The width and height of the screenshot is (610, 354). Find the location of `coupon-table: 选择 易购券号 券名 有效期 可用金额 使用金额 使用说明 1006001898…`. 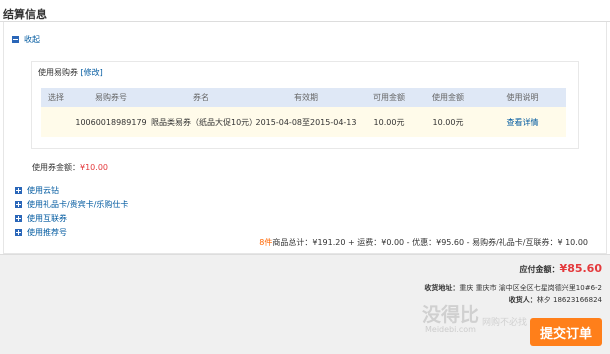

coupon-table: 选择 易购券号 券名 有效期 可用金额 使用金额 使用说明 1006001898… is located at coordinates (303, 112).